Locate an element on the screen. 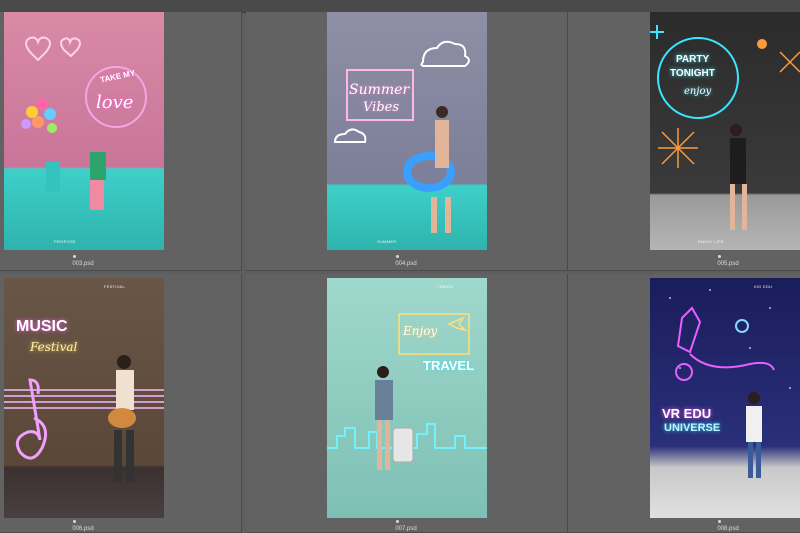 The width and height of the screenshot is (800, 533). thumbnail-cell-003: TAKE MY love PROPOSE 003.psd is located at coordinates (121, 141).